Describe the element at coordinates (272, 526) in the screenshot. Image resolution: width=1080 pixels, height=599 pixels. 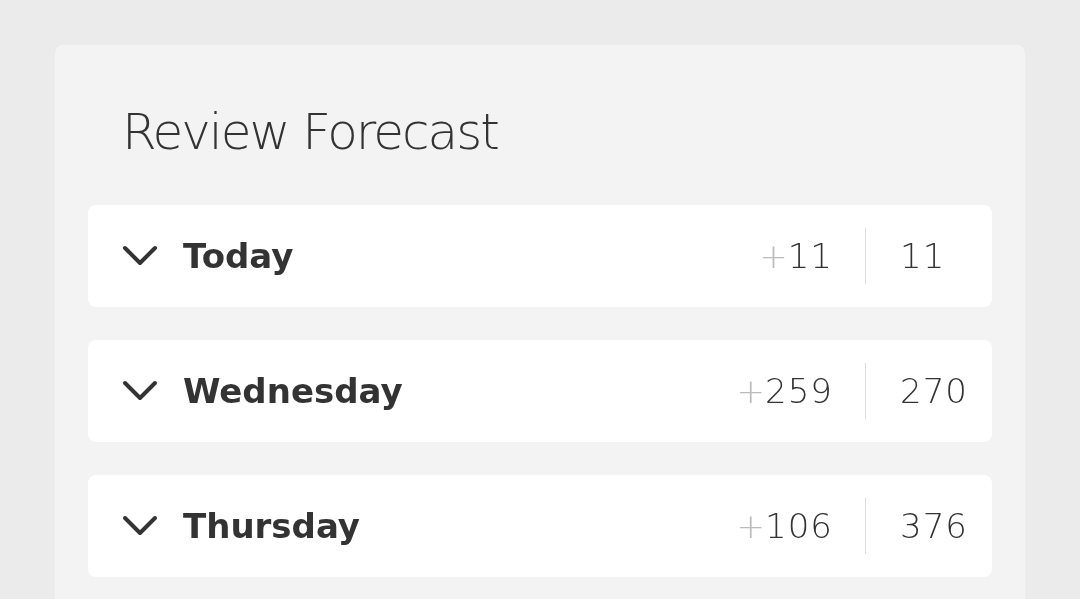
I see `day-label: Thursday` at that location.